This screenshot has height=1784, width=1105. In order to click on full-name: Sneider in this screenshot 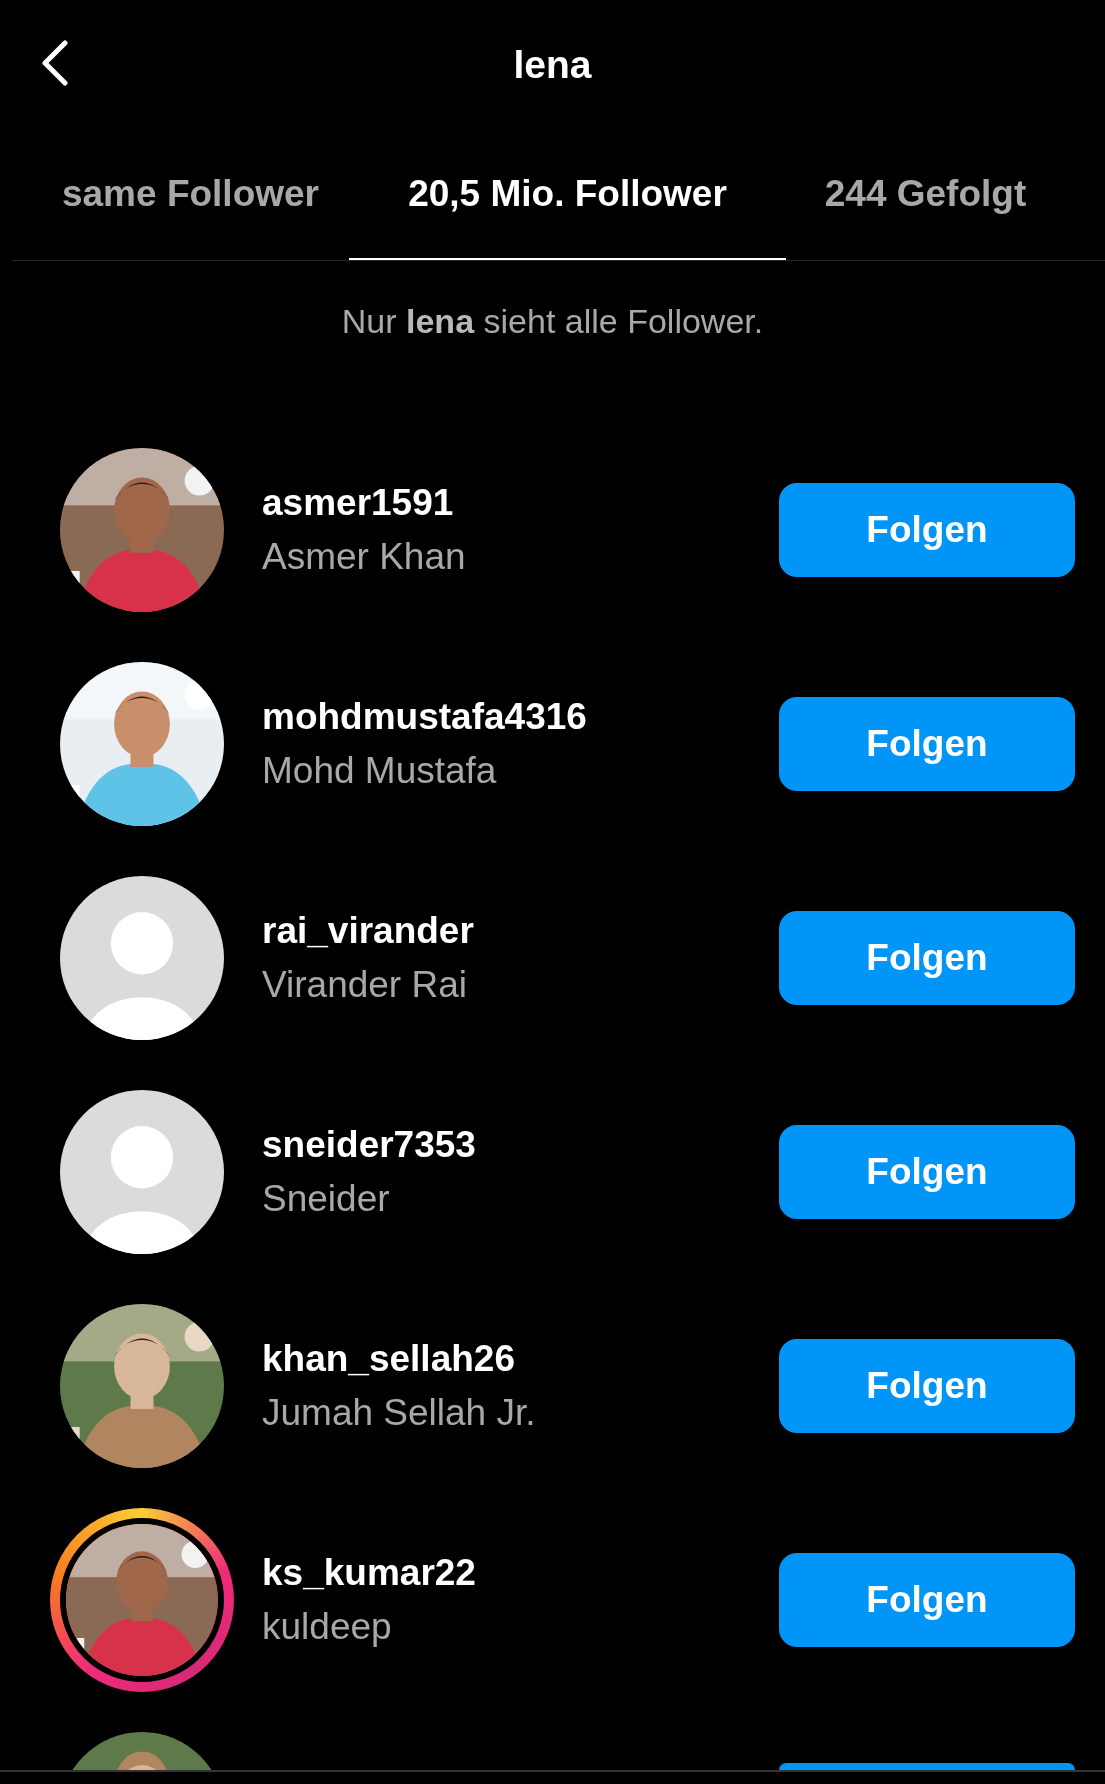, I will do `click(326, 1199)`.